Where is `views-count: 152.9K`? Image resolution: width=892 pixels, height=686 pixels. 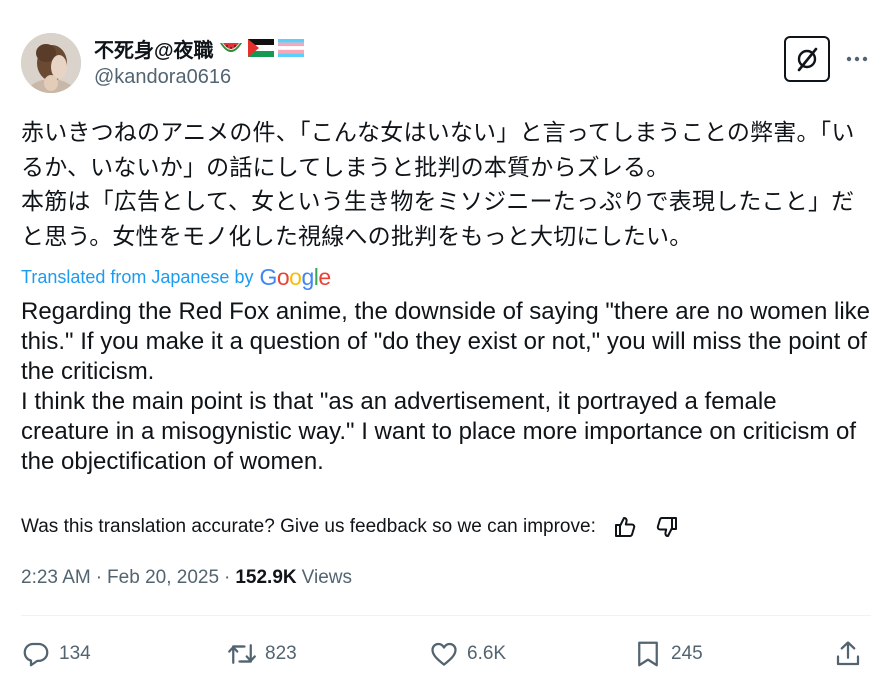 views-count: 152.9K is located at coordinates (266, 577).